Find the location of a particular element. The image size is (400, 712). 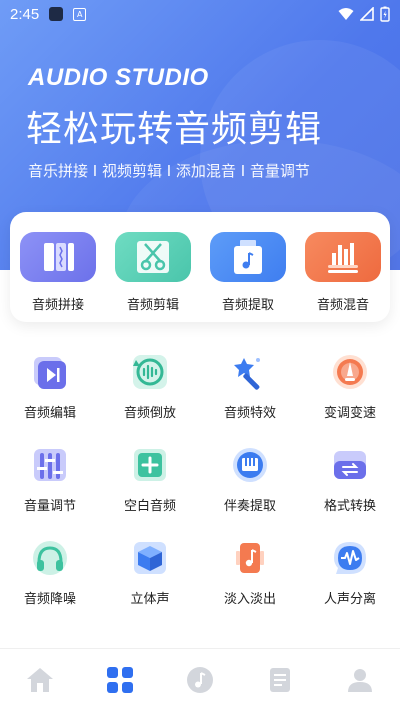

tool-accompaniment-extract: 伴奏提取 is located at coordinates (250, 477).